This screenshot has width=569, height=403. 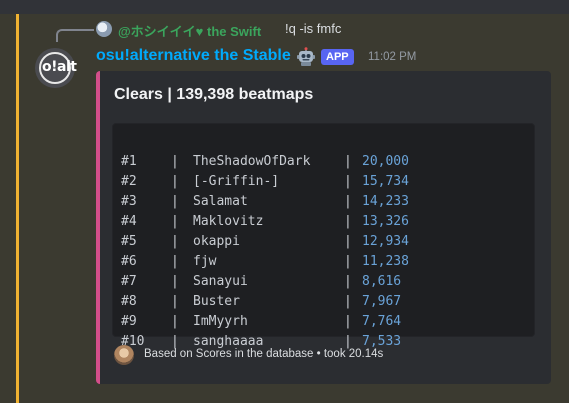 What do you see at coordinates (306, 56) in the screenshot?
I see `robot-emoji-icon` at bounding box center [306, 56].